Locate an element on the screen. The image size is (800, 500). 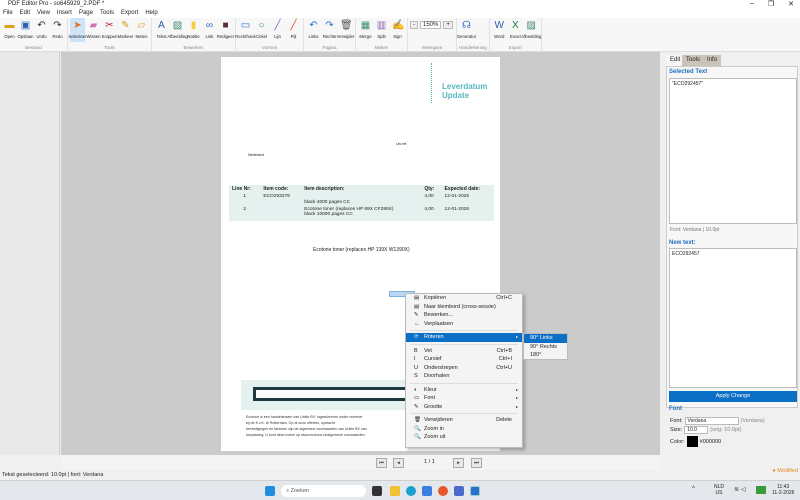
button-label: Wissen is located at coordinates (93, 36).